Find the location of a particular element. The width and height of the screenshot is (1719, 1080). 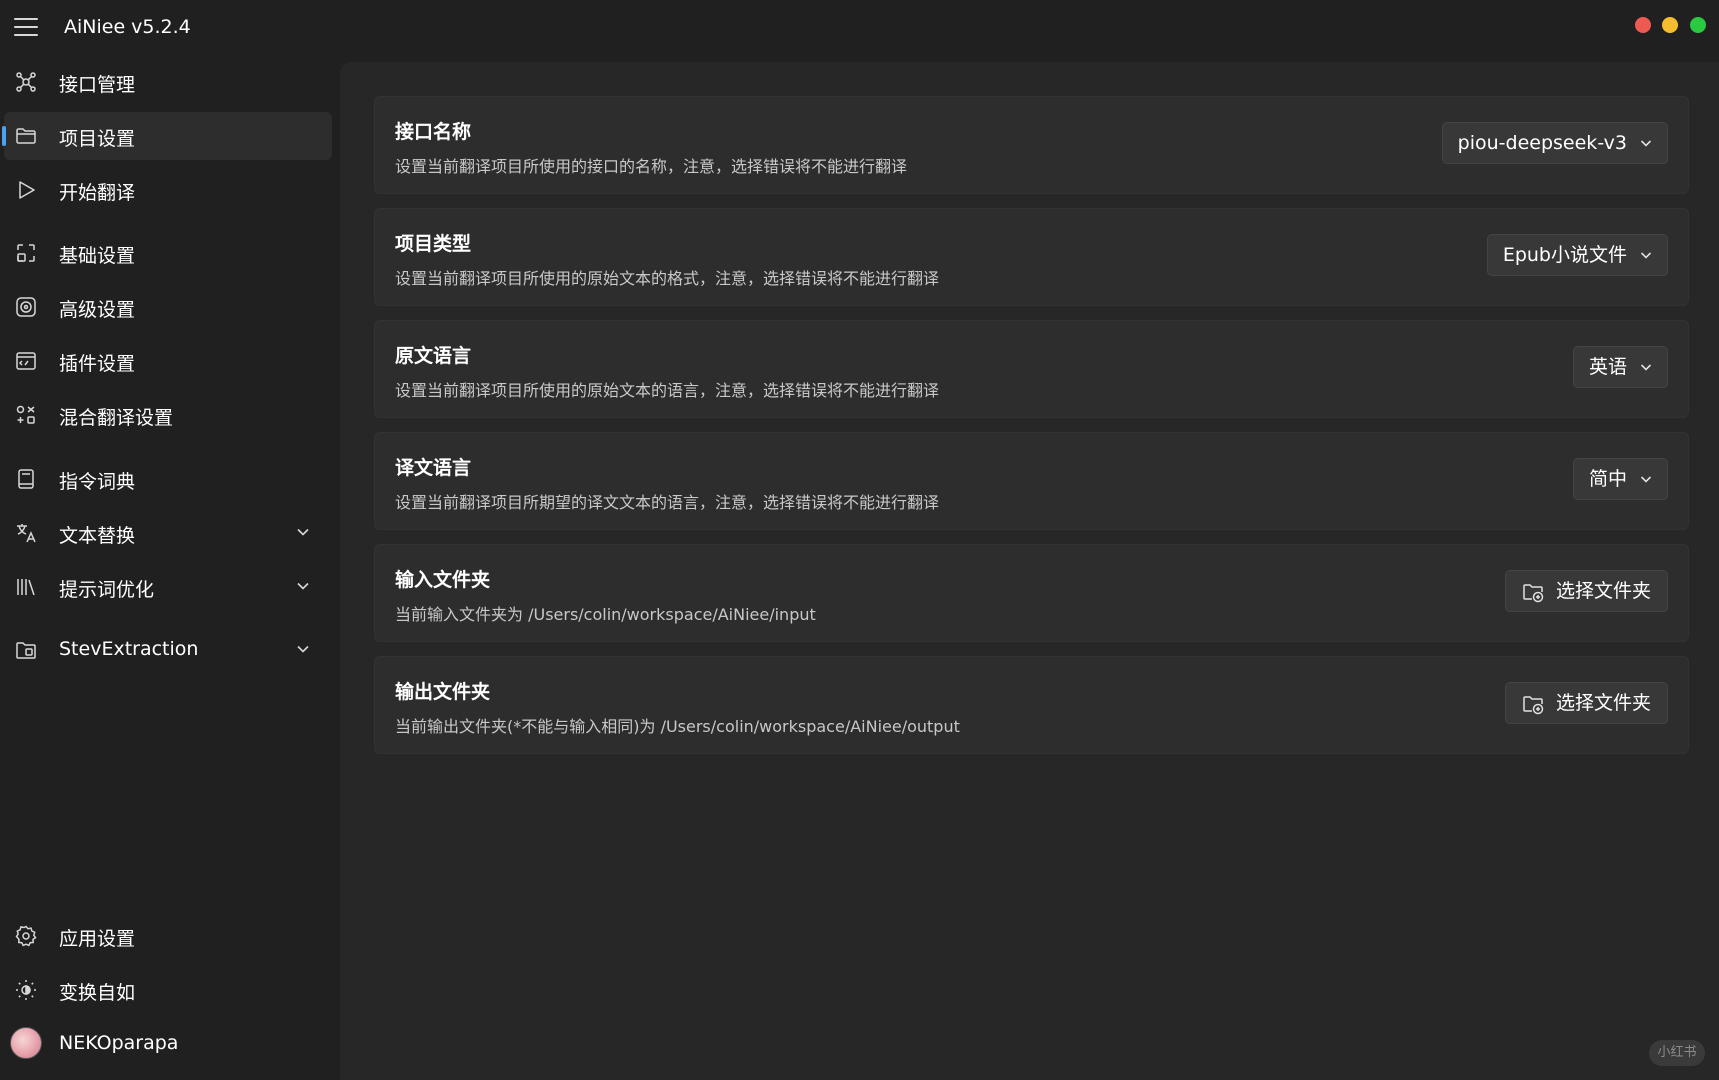

translate-icon is located at coordinates (26, 533).